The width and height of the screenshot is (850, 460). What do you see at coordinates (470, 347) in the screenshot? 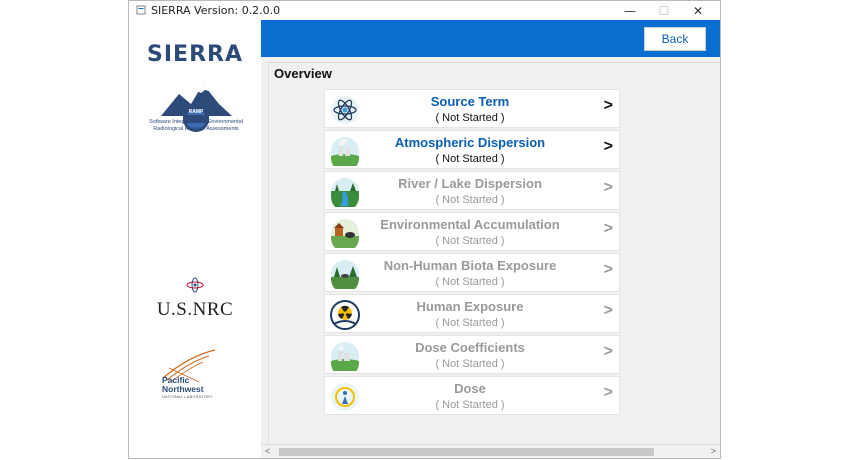
I see `module-title: Dose Coefficients` at bounding box center [470, 347].